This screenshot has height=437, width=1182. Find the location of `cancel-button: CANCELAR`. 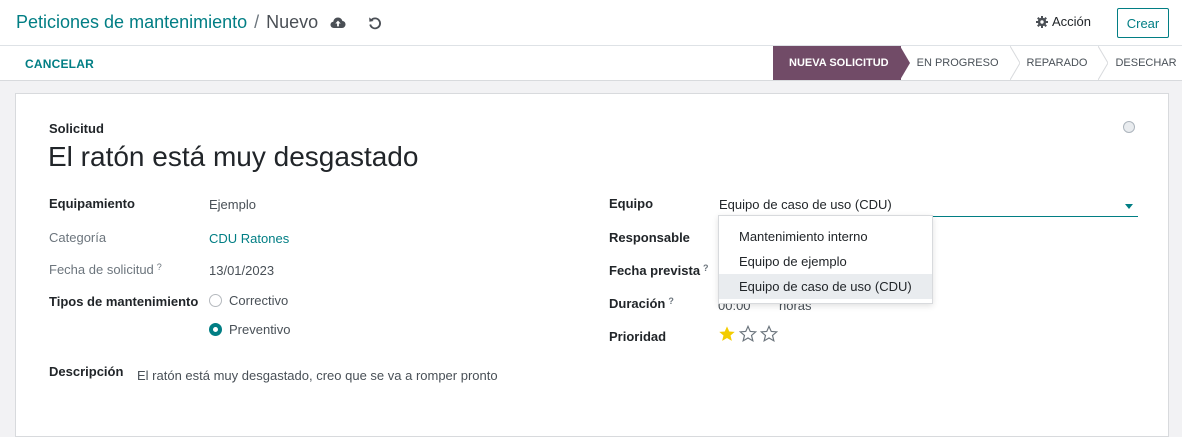

cancel-button: CANCELAR is located at coordinates (59, 64).